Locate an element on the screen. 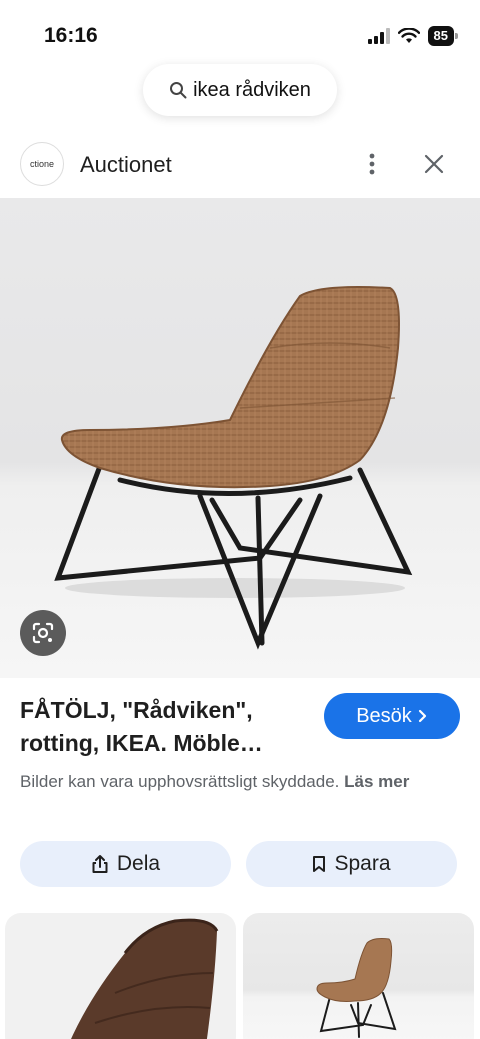 The image size is (480, 1039). rattan-chair-thumb-image is located at coordinates (356, 988).